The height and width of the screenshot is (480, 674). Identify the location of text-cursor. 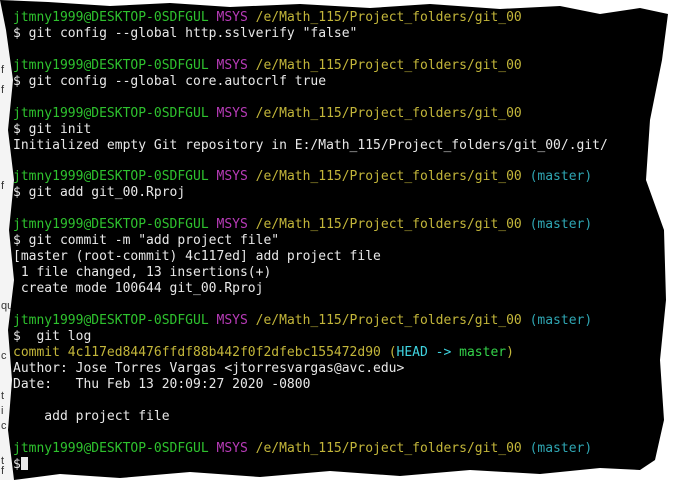
(24, 463).